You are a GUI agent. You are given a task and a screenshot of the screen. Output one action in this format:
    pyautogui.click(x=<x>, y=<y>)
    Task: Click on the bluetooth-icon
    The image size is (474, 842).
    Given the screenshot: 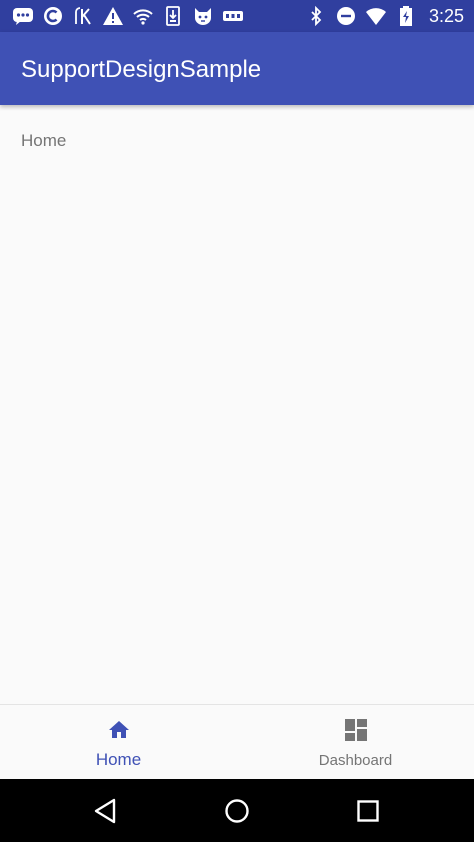 What is the action you would take?
    pyautogui.click(x=316, y=16)
    